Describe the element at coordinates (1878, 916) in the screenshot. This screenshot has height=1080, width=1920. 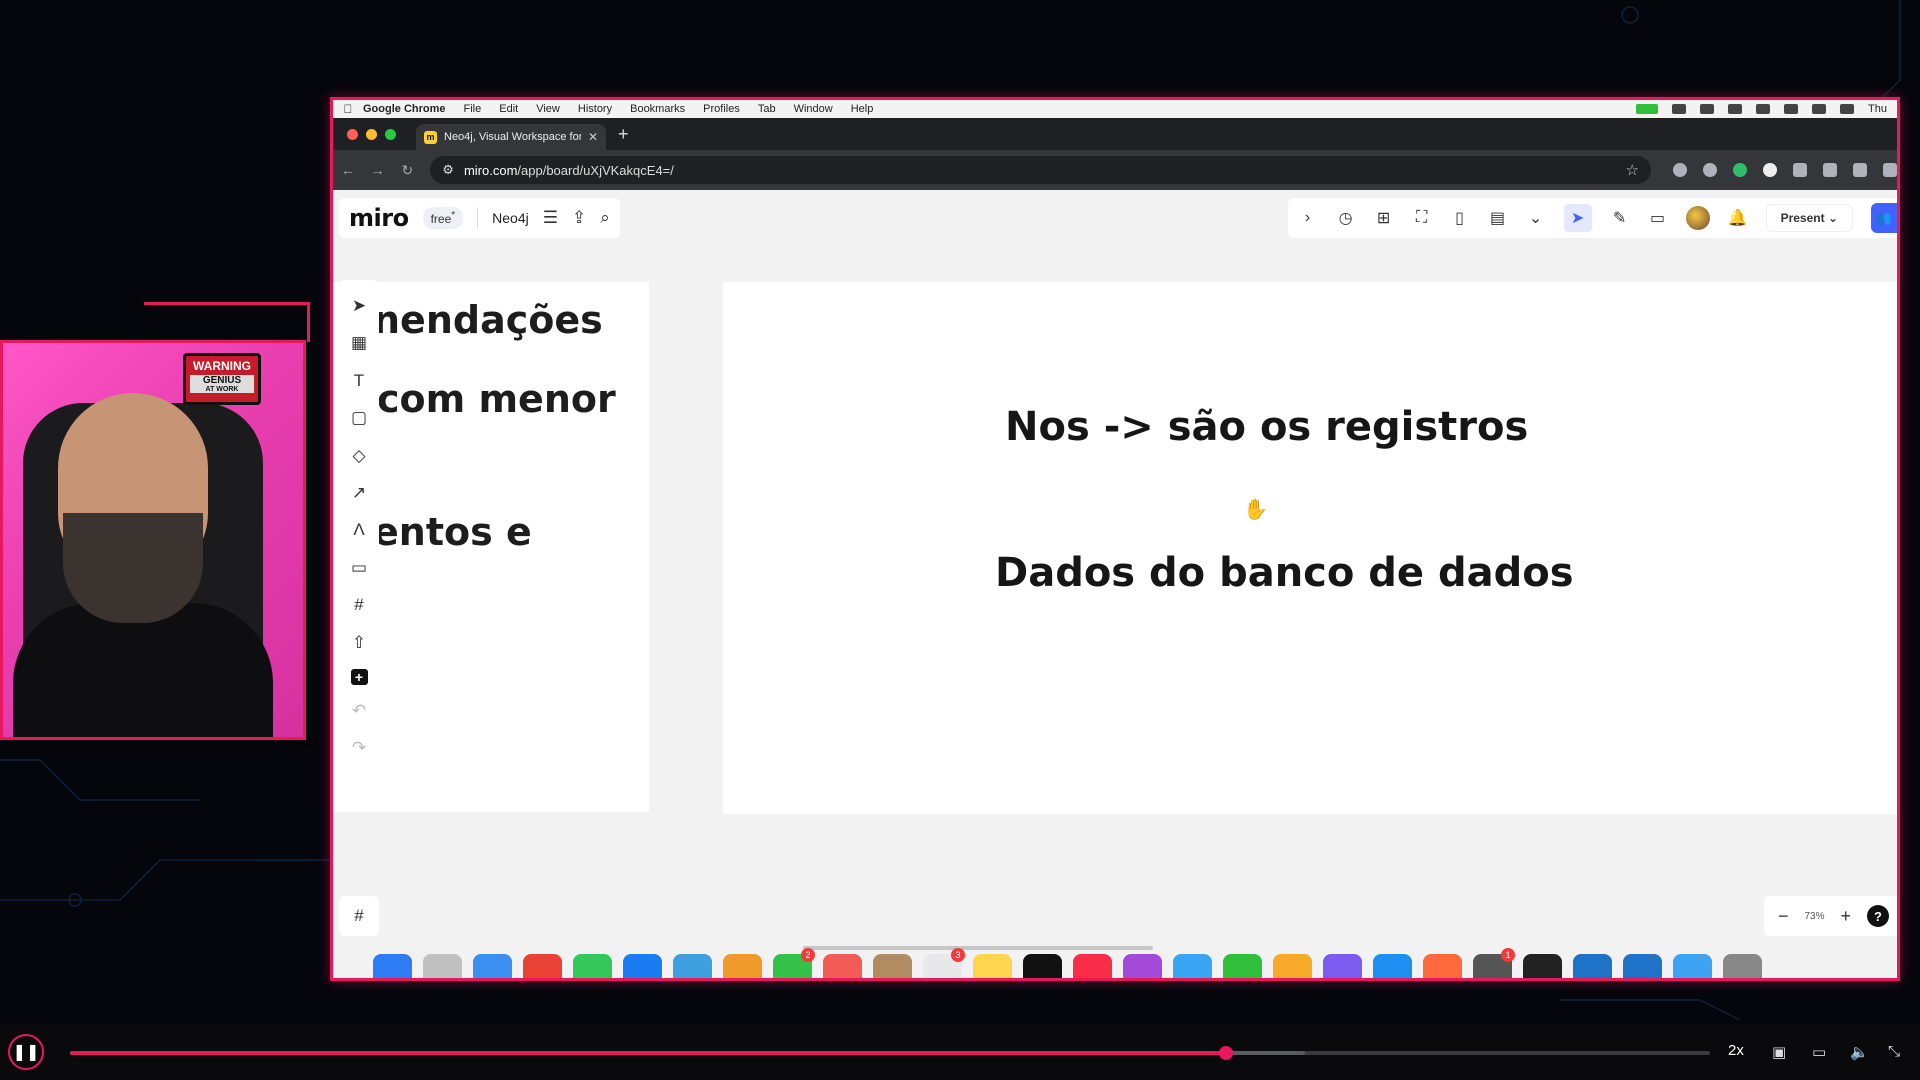
I see `help-icon: ?` at that location.